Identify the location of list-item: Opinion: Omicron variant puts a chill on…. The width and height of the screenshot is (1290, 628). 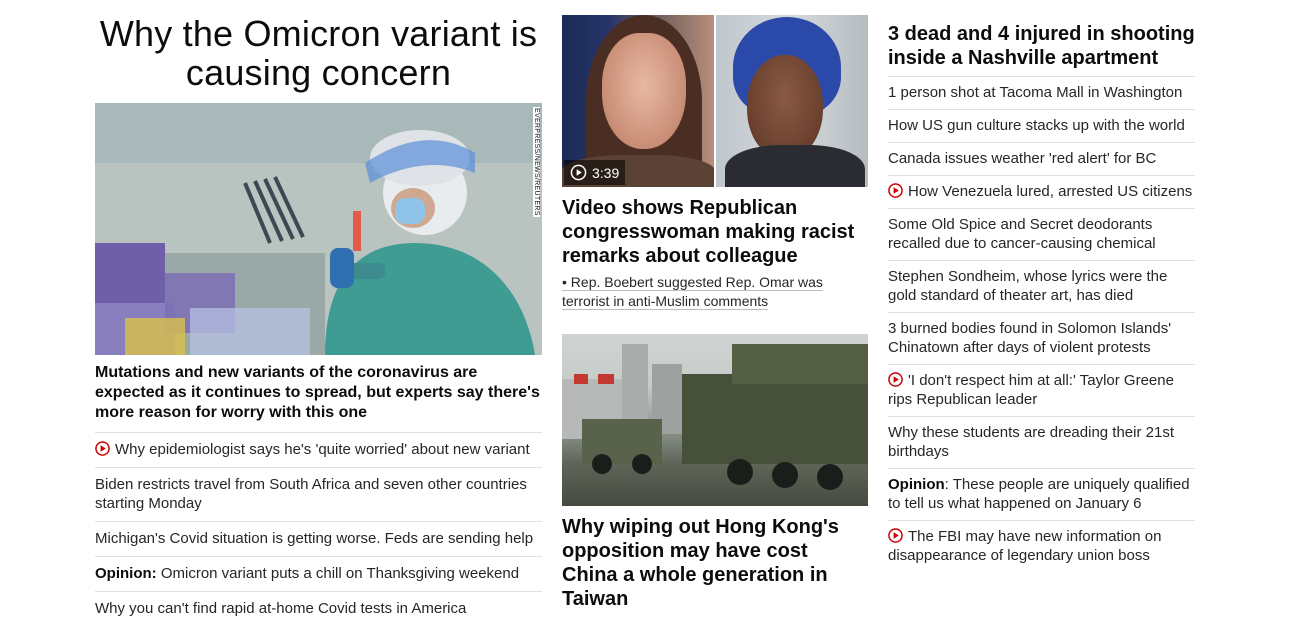
(318, 574).